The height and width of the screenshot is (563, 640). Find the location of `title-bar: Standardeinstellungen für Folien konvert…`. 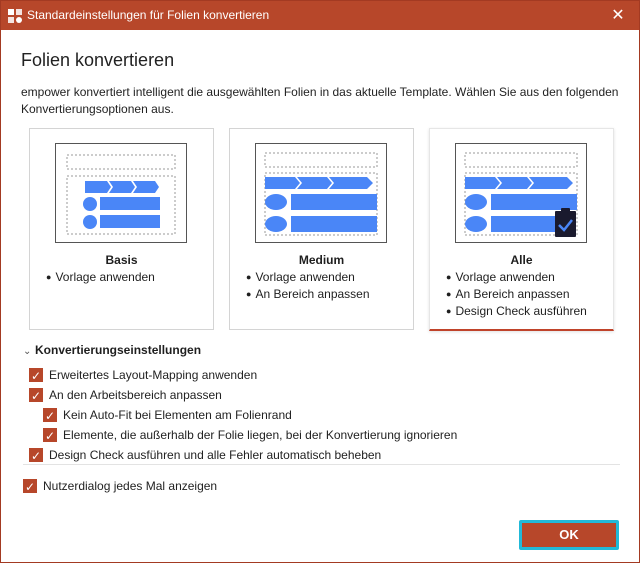

title-bar: Standardeinstellungen für Folien konvert… is located at coordinates (320, 15).